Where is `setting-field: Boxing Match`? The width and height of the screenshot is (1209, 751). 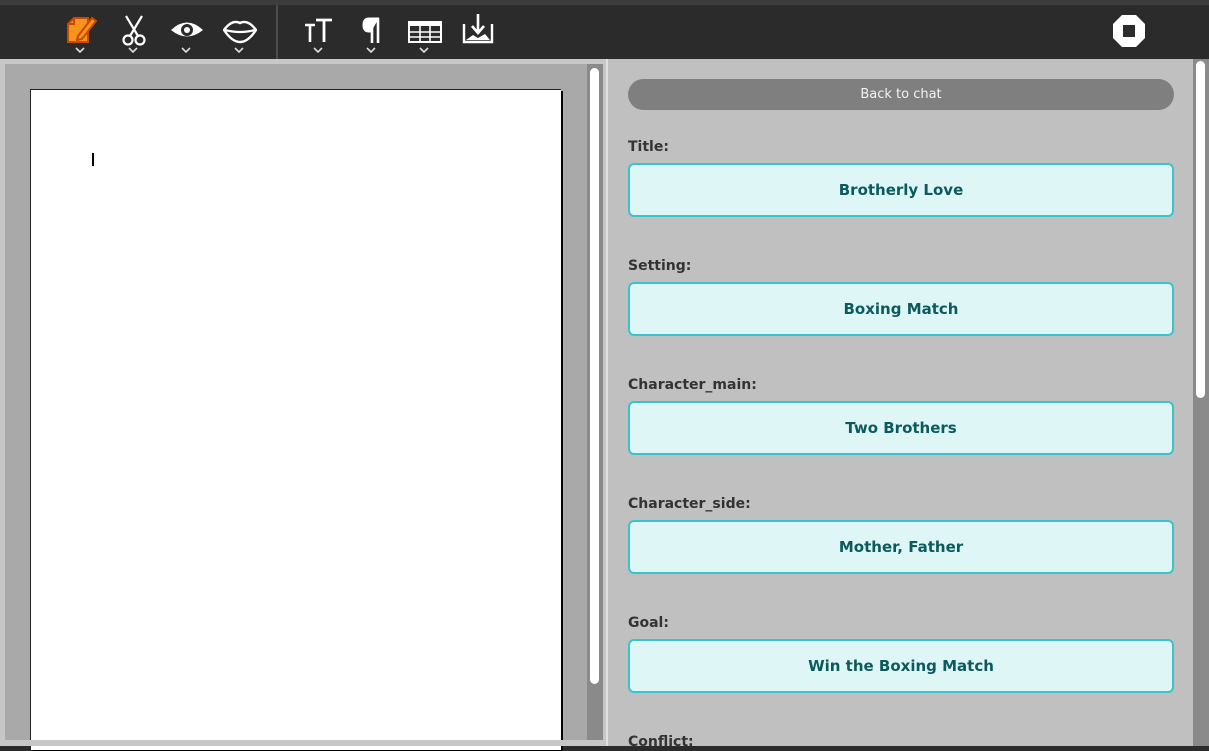
setting-field: Boxing Match is located at coordinates (901, 309).